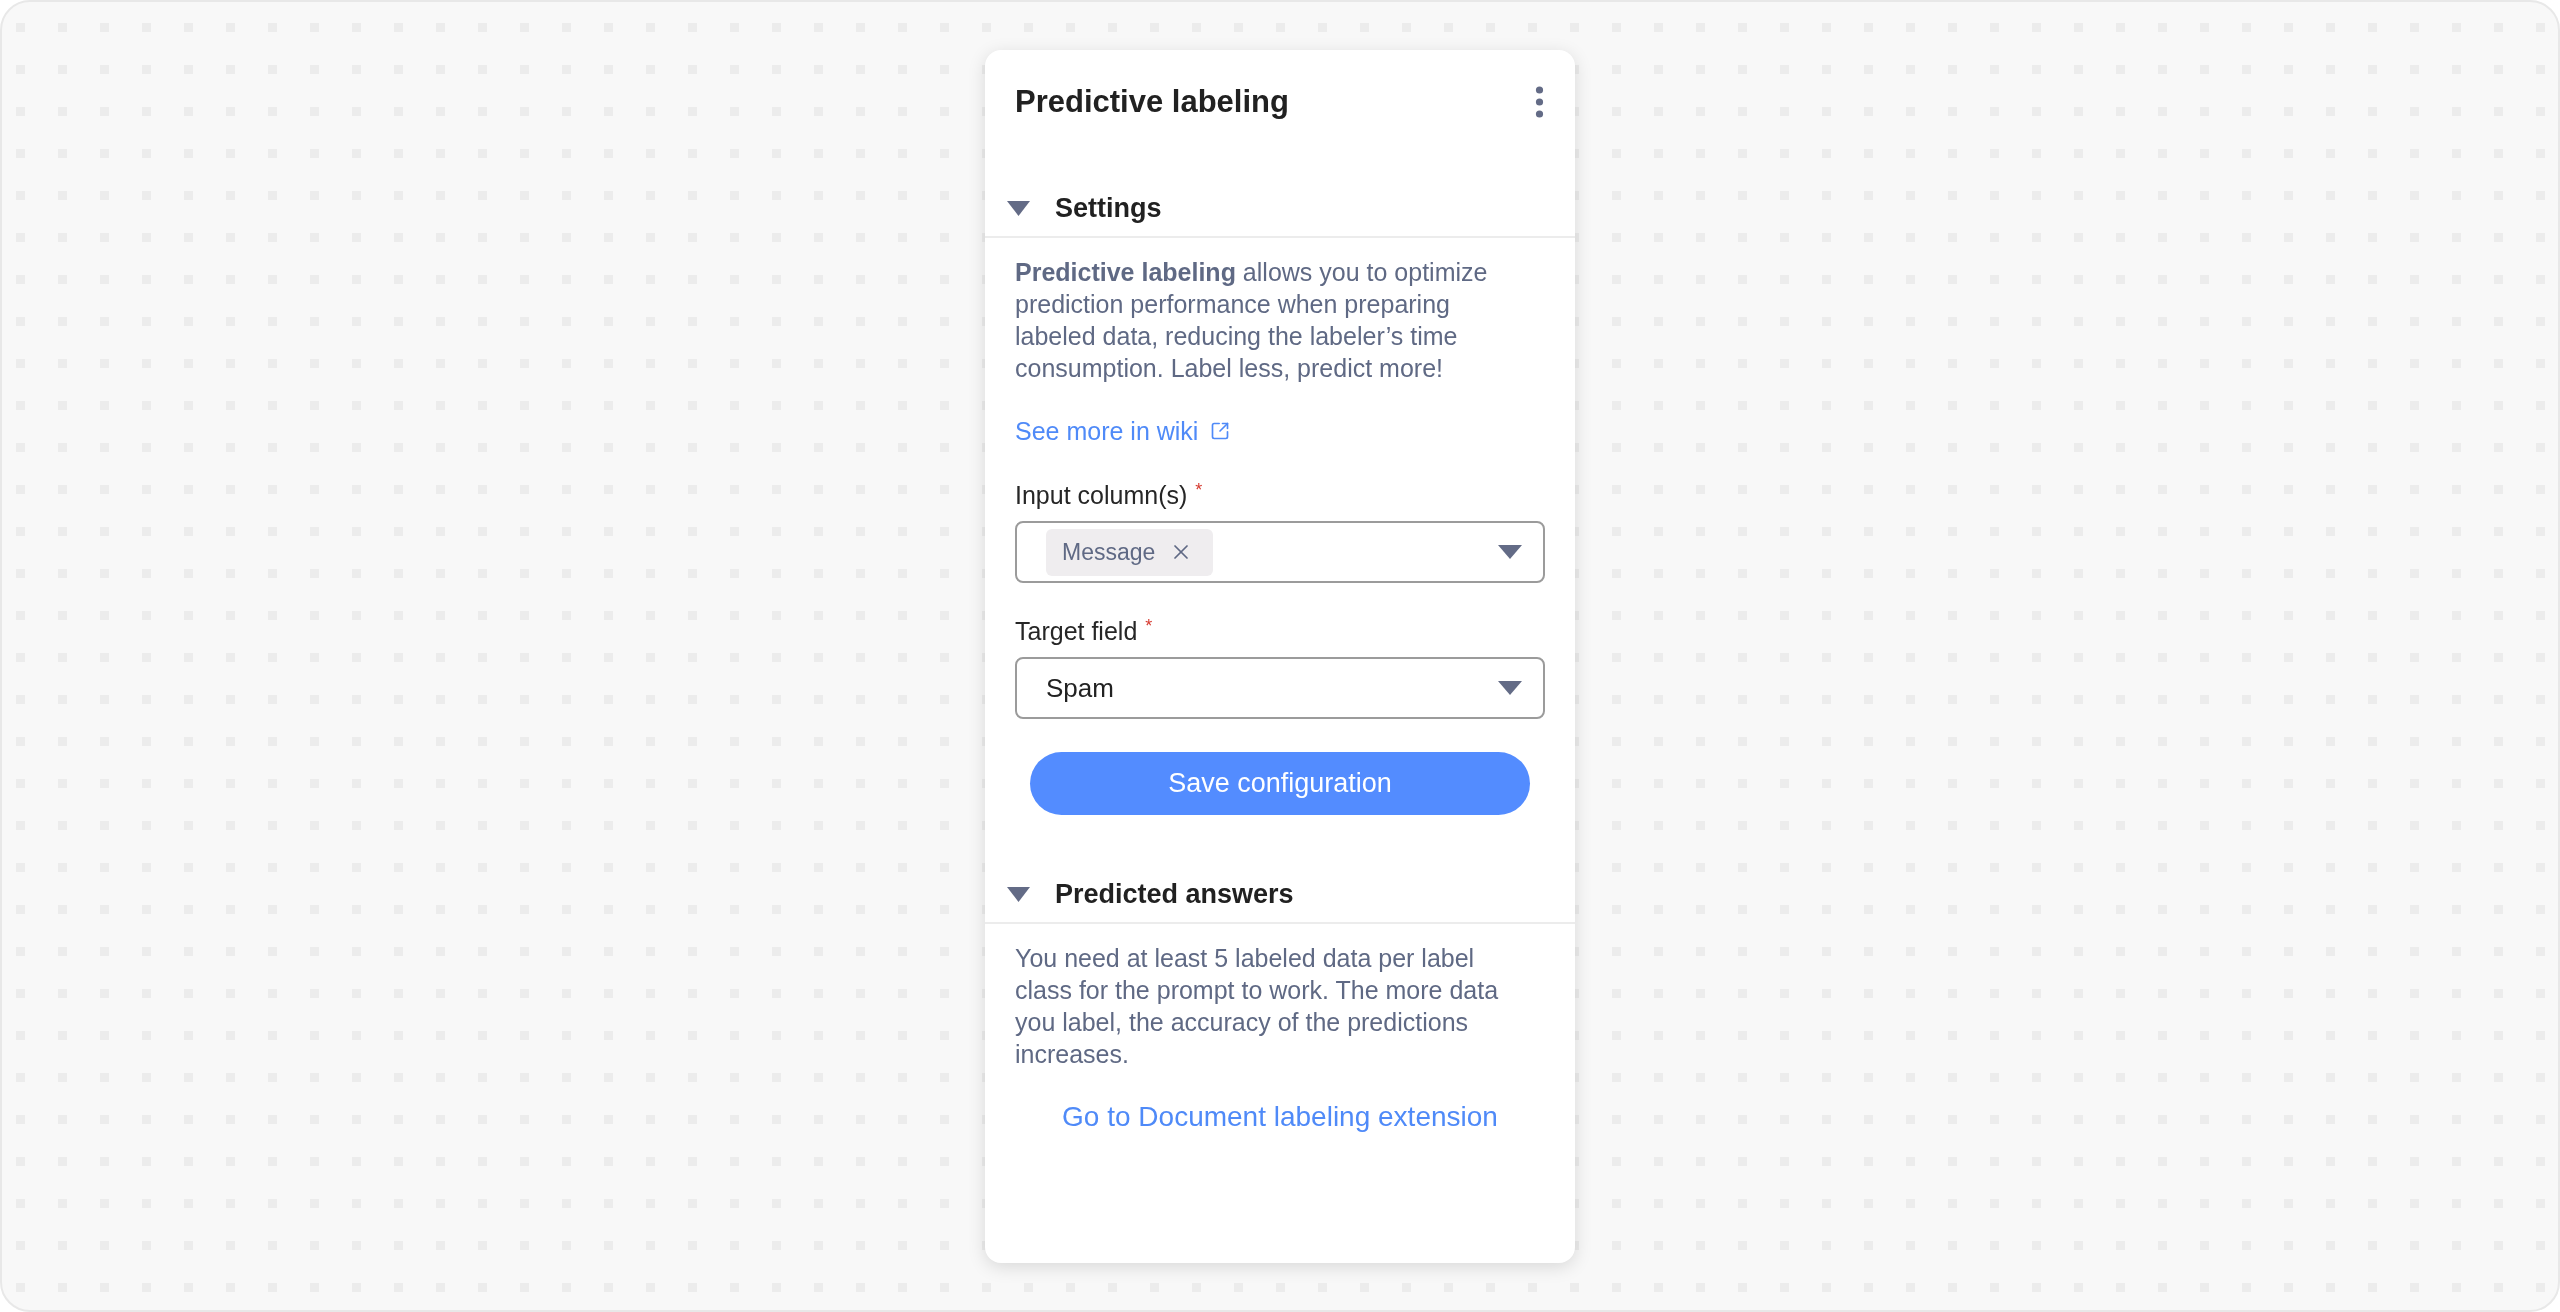 This screenshot has height=1312, width=2560. What do you see at coordinates (1123, 431) in the screenshot?
I see `wiki-link: See more in wiki` at bounding box center [1123, 431].